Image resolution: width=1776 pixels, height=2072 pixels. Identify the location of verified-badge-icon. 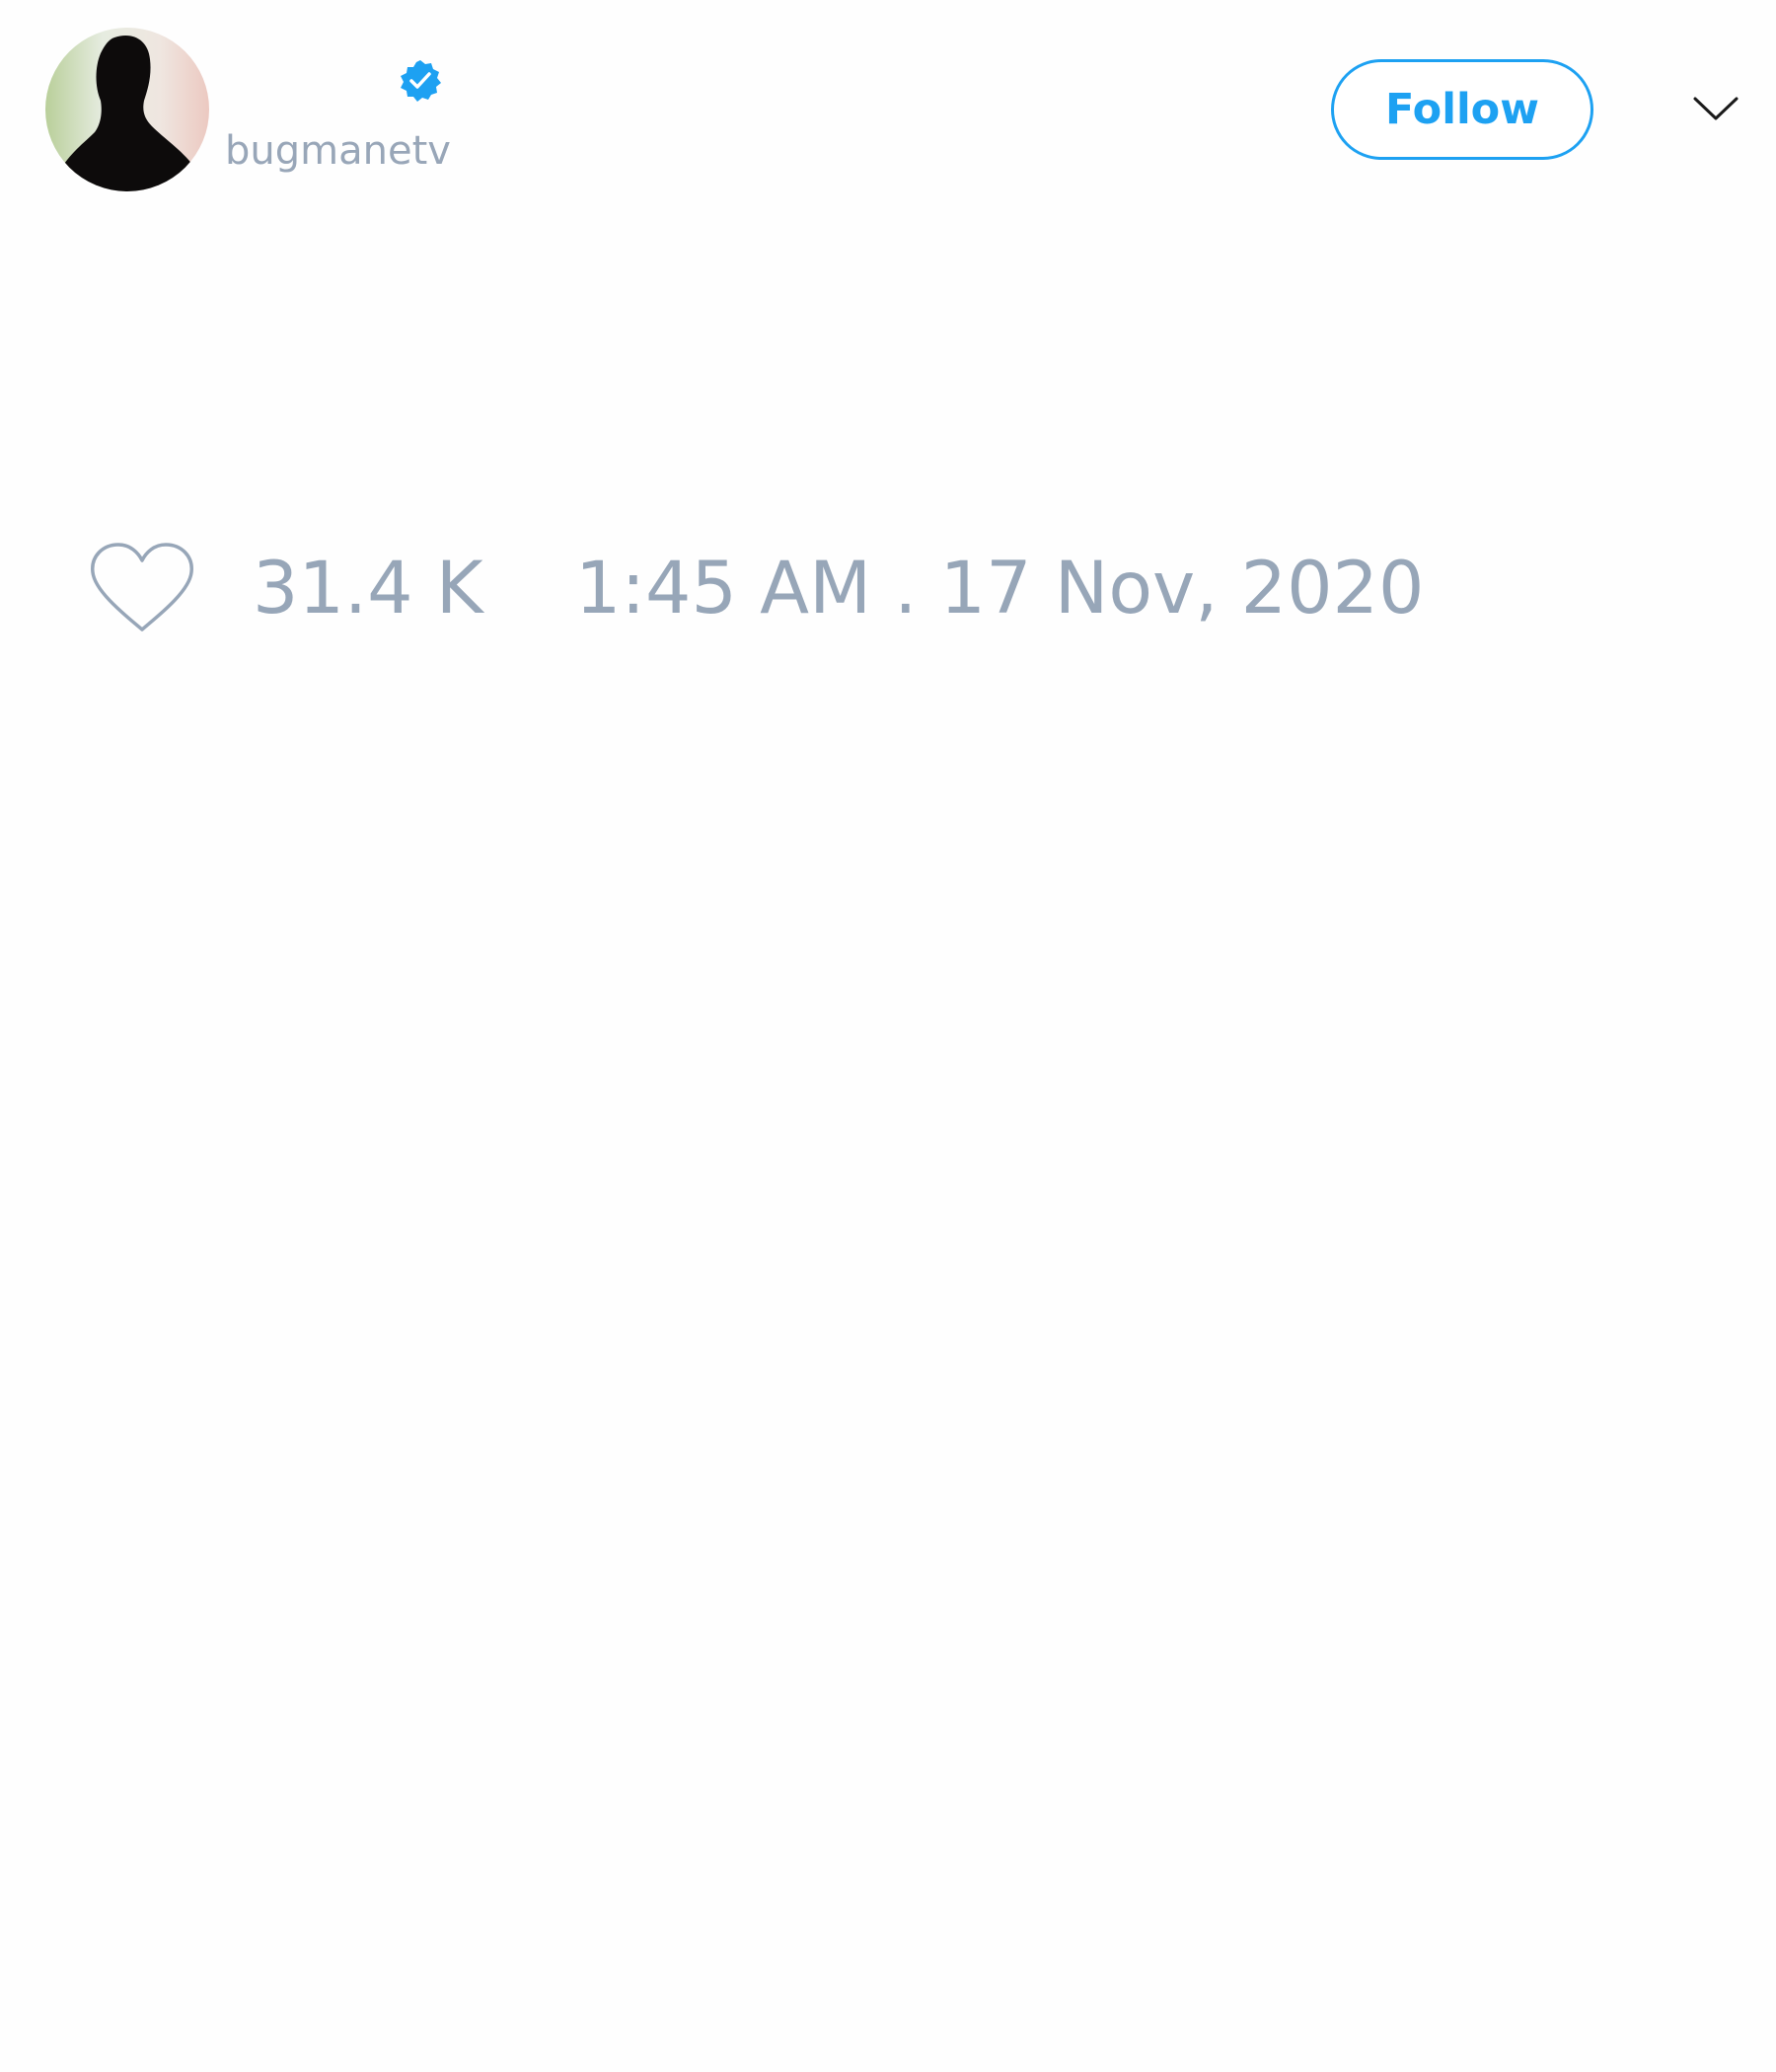
(420, 81).